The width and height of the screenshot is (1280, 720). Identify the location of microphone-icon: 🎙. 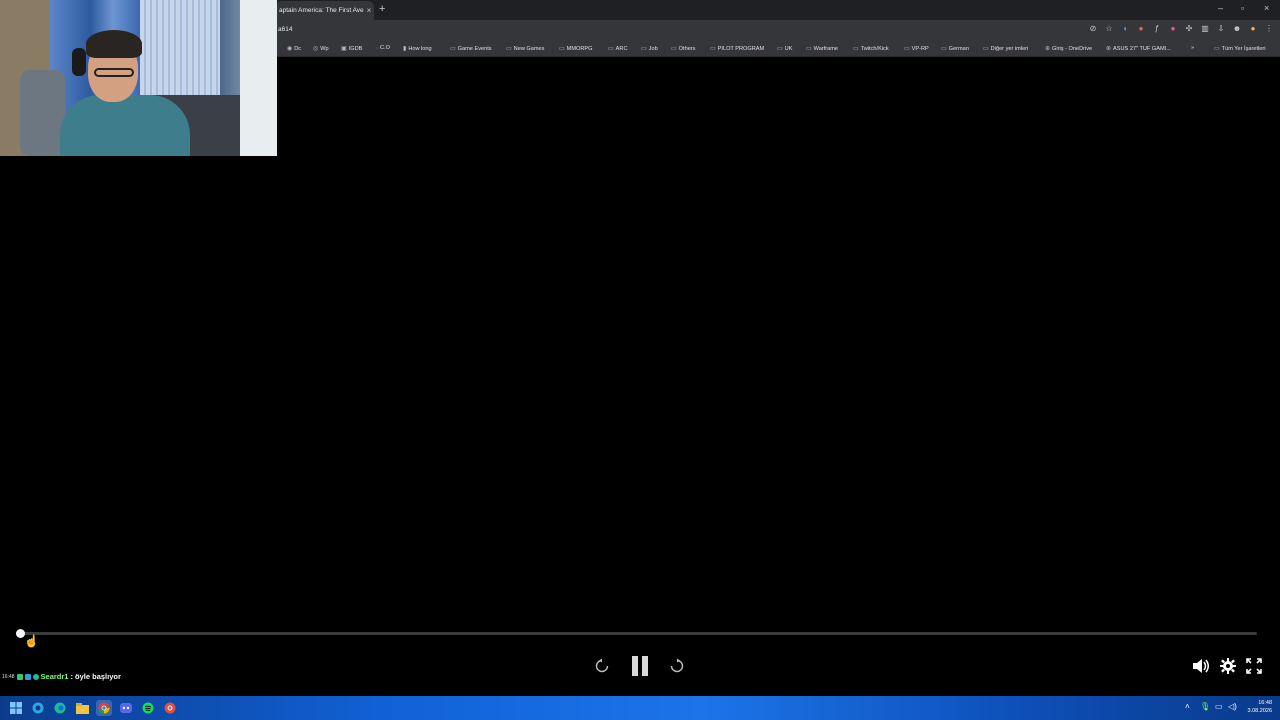
(1205, 706).